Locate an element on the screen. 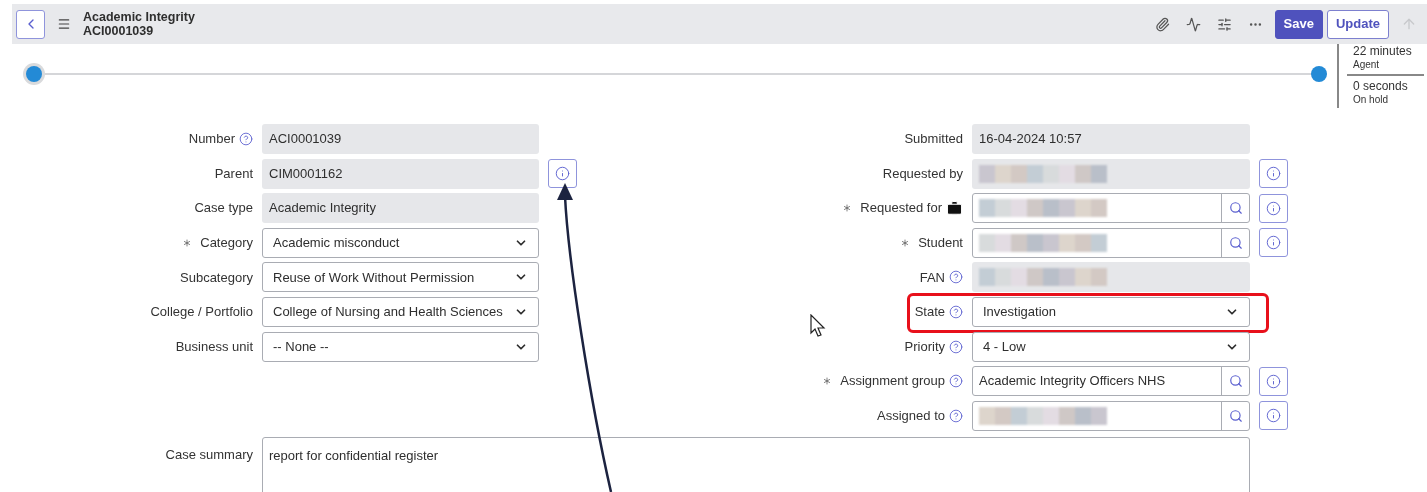 The image size is (1427, 492). timer-label: Agent is located at coordinates (1367, 64).